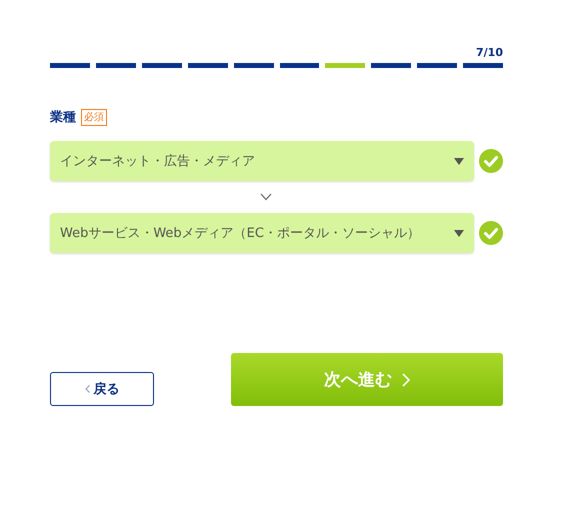  I want to click on dropdown-select: インターネット・広告・メディア, so click(262, 161).